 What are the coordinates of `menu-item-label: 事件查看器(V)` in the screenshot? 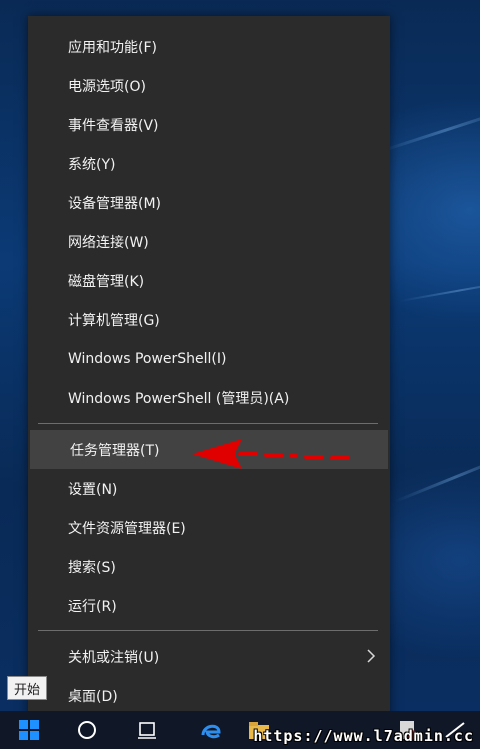 It's located at (113, 125).